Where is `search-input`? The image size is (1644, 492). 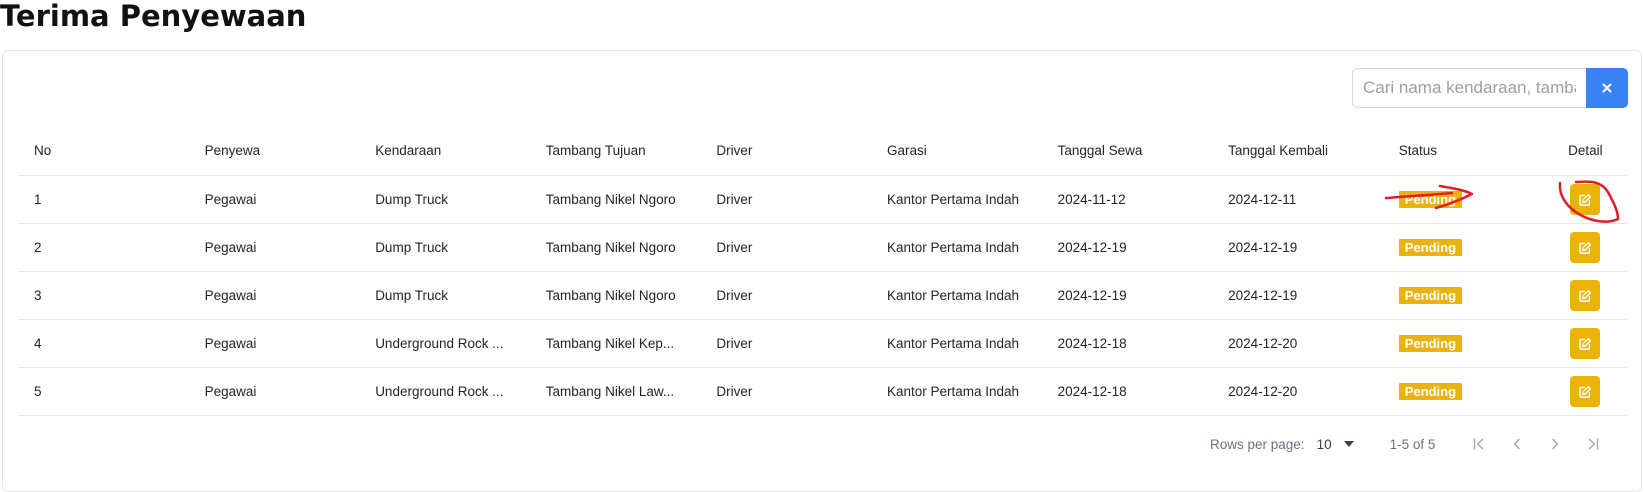 search-input is located at coordinates (1469, 88).